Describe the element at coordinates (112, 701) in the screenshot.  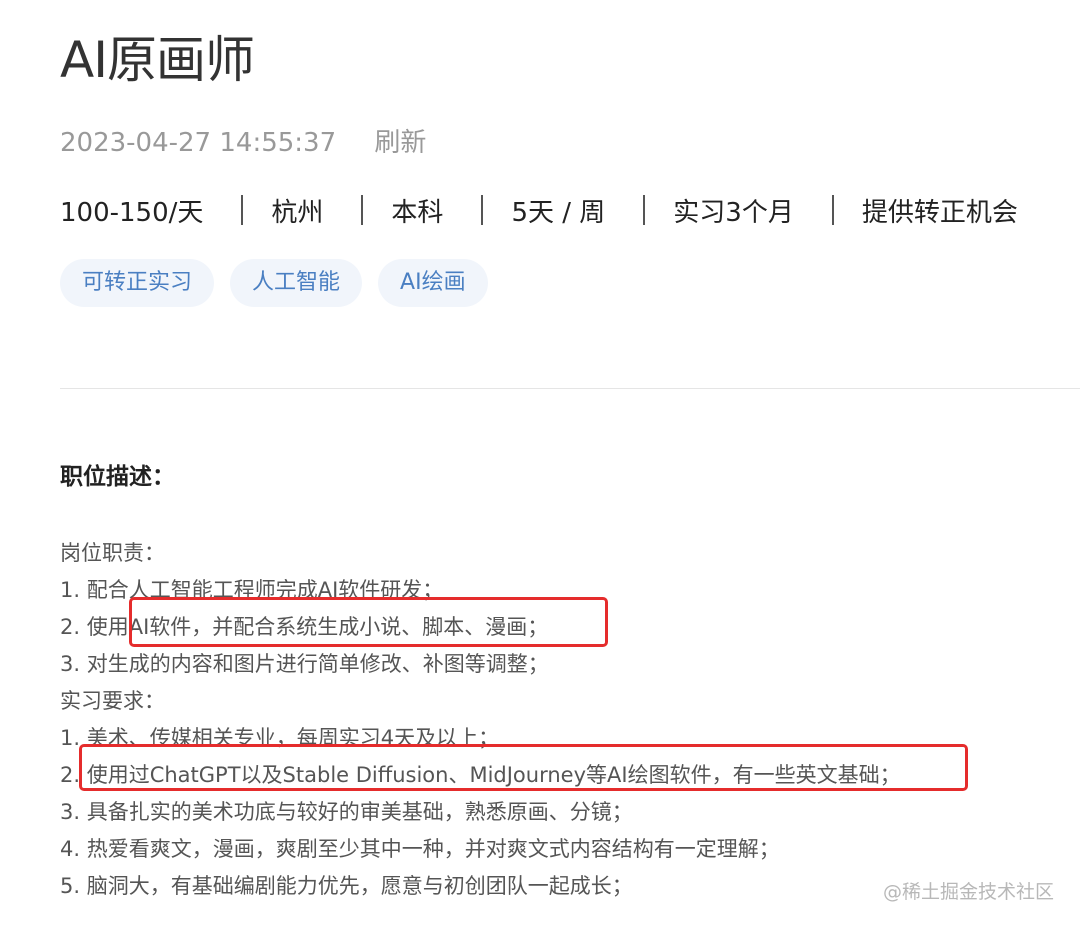
I see `description-line: 实习要求：` at that location.